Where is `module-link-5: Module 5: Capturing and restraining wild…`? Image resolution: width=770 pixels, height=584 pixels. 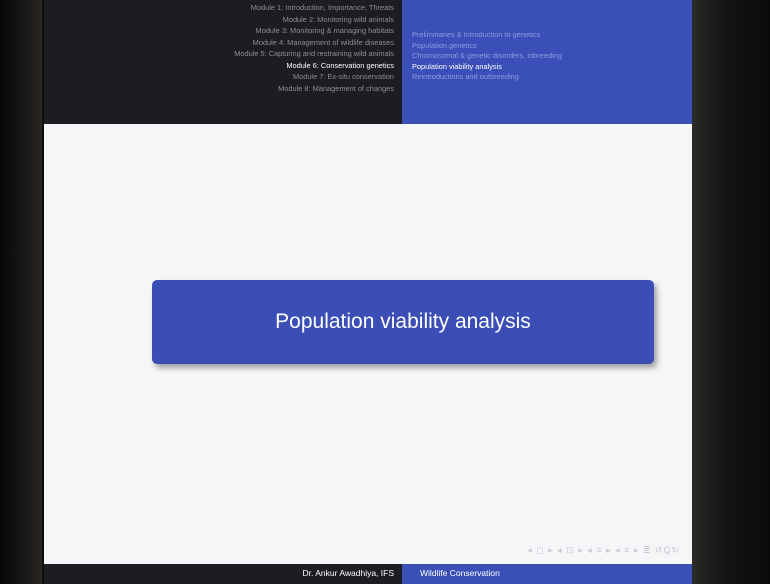
module-link-5: Module 5: Capturing and restraining wild… is located at coordinates (314, 54).